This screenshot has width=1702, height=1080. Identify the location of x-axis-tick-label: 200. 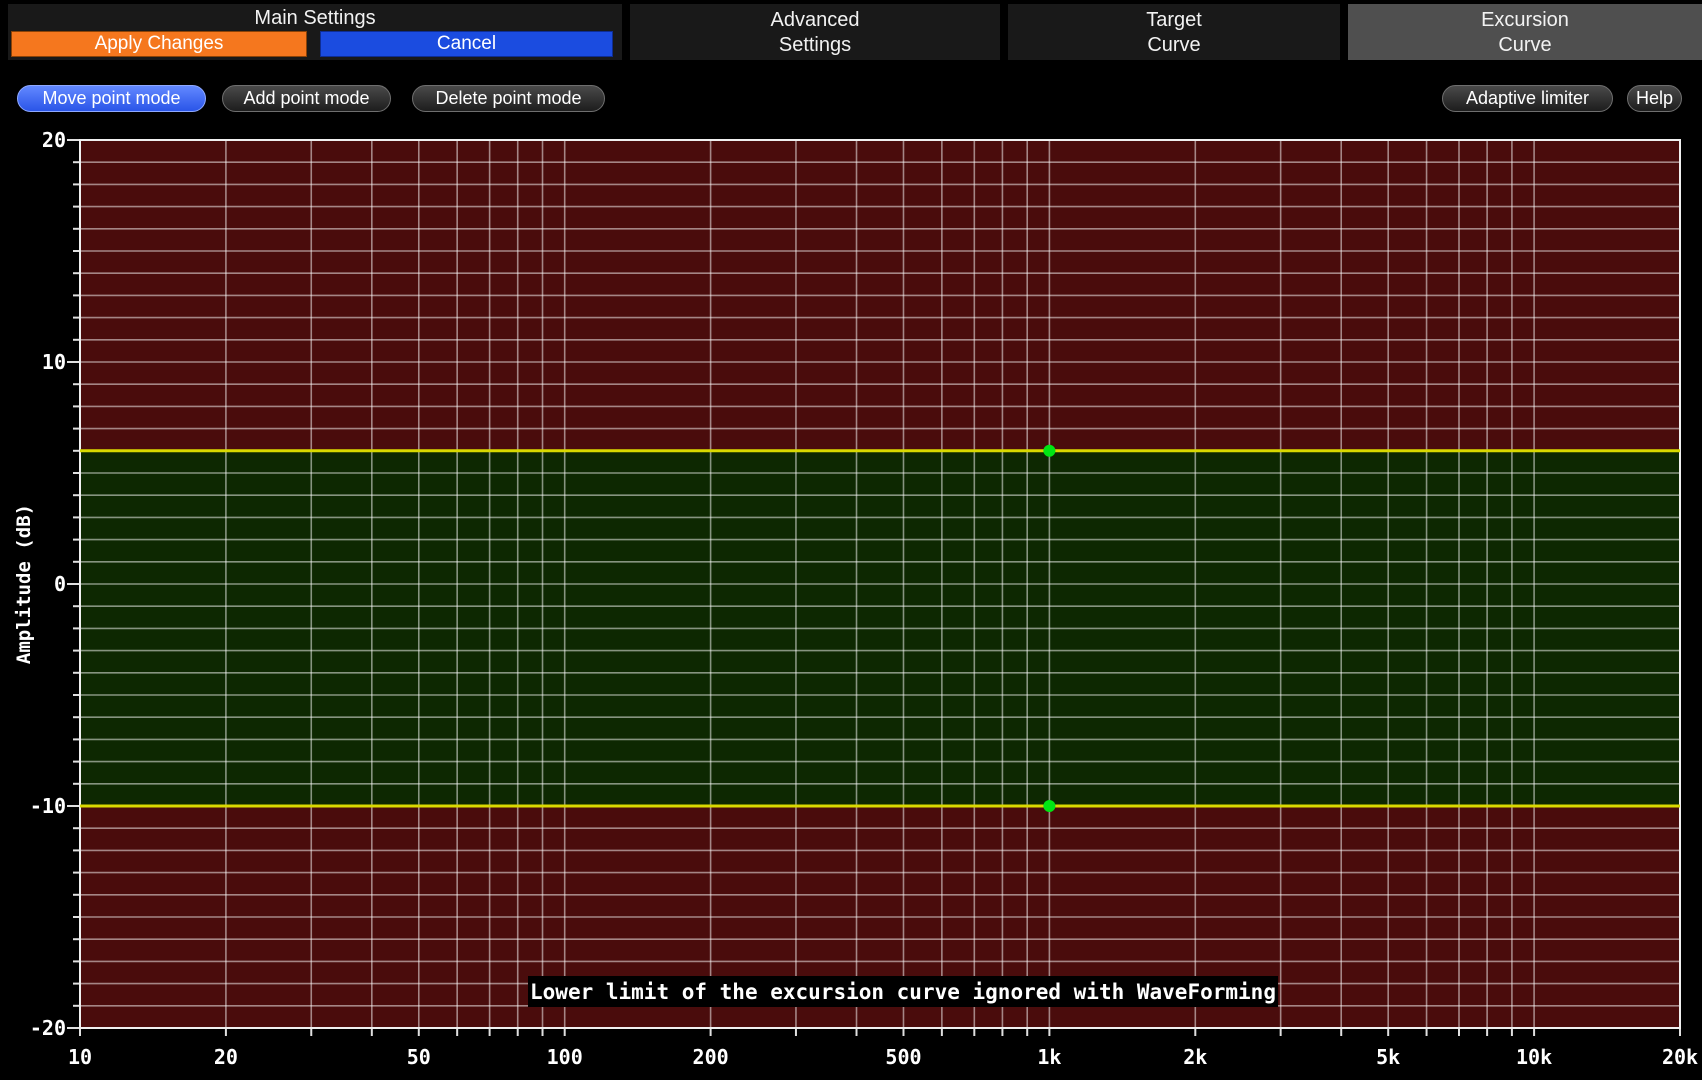
(711, 1057).